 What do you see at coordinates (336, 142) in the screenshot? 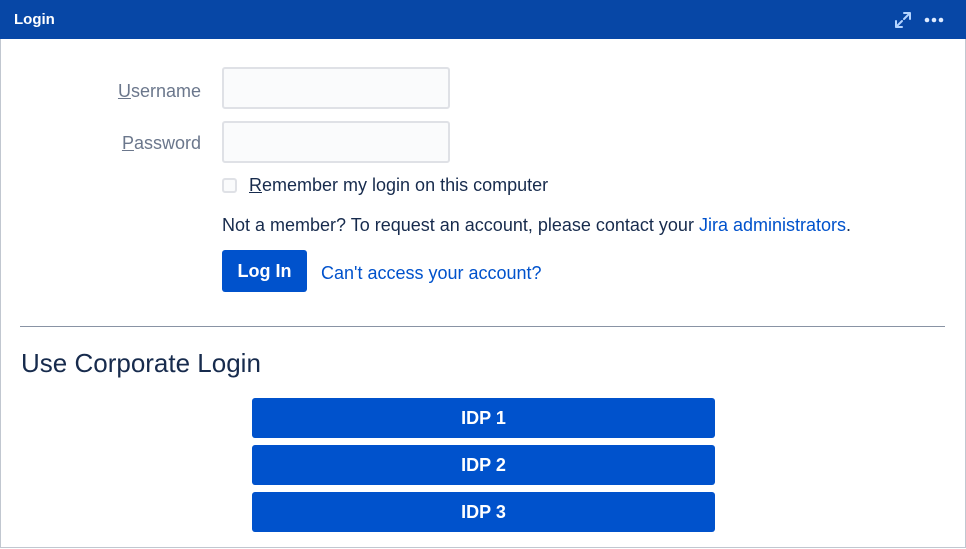
I see `password-input` at bounding box center [336, 142].